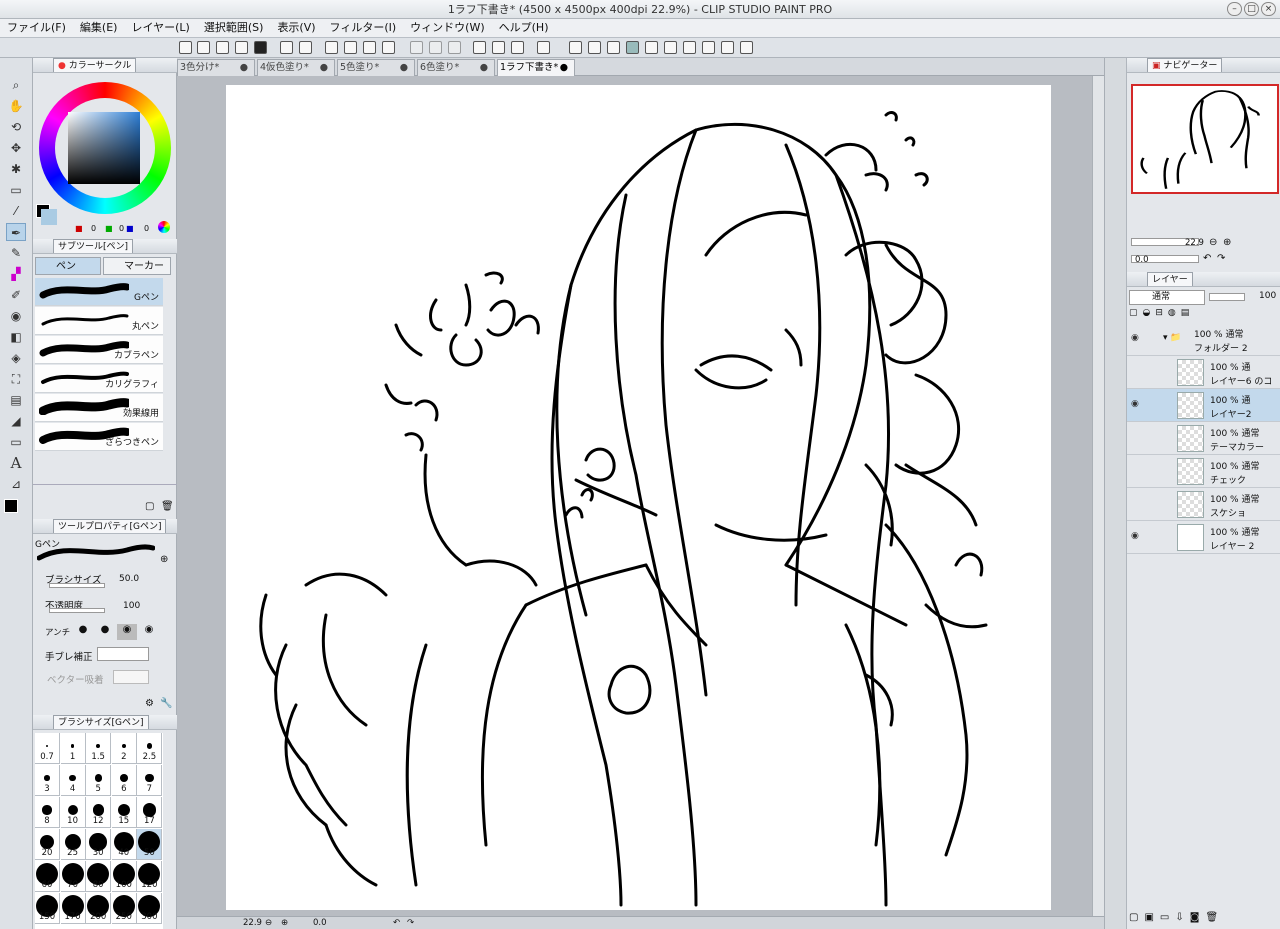 This screenshot has width=1280, height=929. Describe the element at coordinates (296, 67) in the screenshot. I see `document-tab: 4仮色塗り* ●` at that location.